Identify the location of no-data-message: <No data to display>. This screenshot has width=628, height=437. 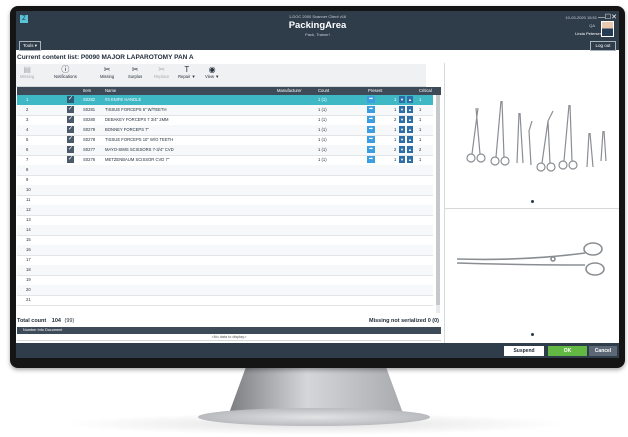
(229, 337).